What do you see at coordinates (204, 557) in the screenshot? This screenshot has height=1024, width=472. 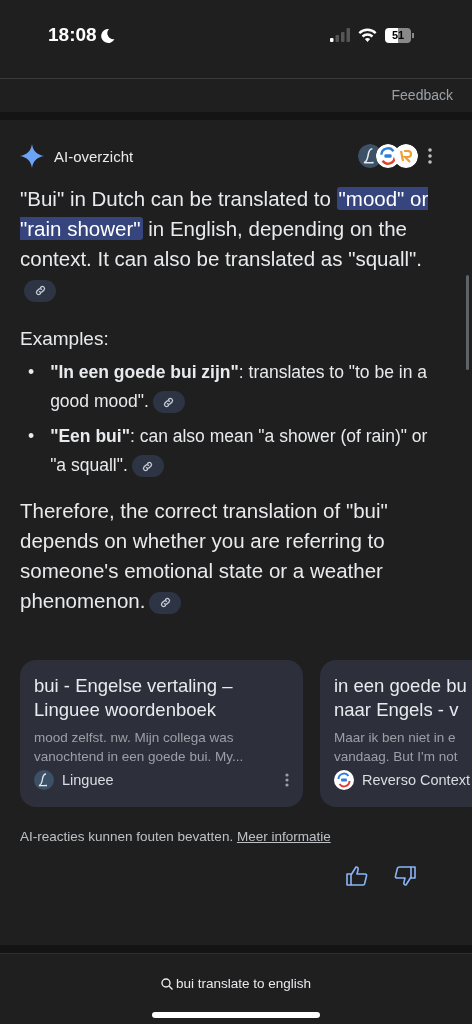 I see `conclusion-paragraph: Therefore, the correct translation of "bui" depends on whether you are referring to someone's emotional state or a weather phenomenon.` at bounding box center [204, 557].